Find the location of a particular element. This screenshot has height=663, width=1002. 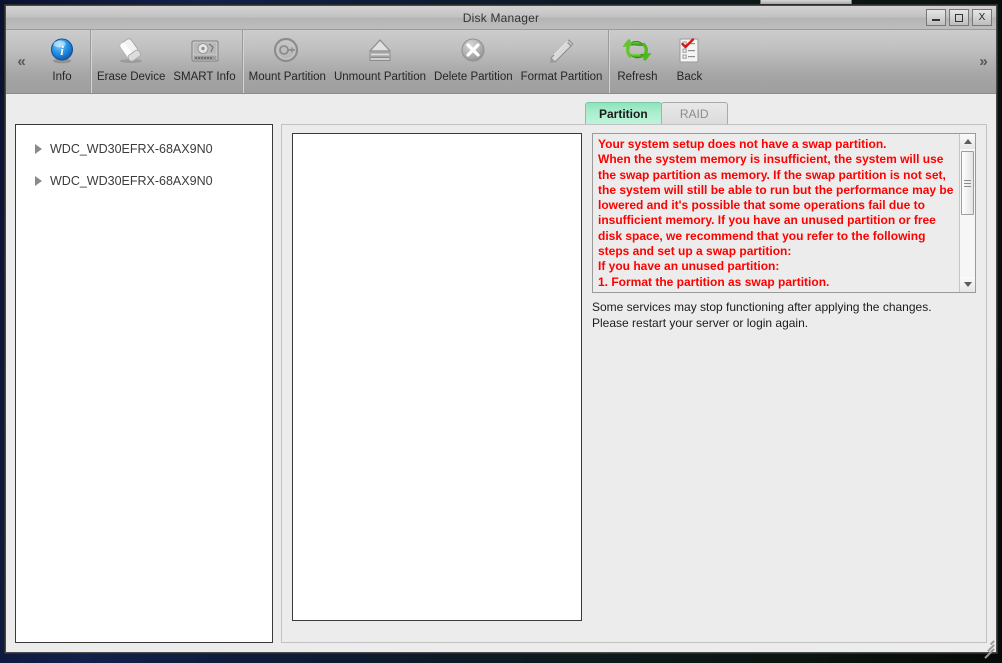

tree-item-disk-1: WDC_WD30EFRX-68AX9N0 is located at coordinates (144, 149).